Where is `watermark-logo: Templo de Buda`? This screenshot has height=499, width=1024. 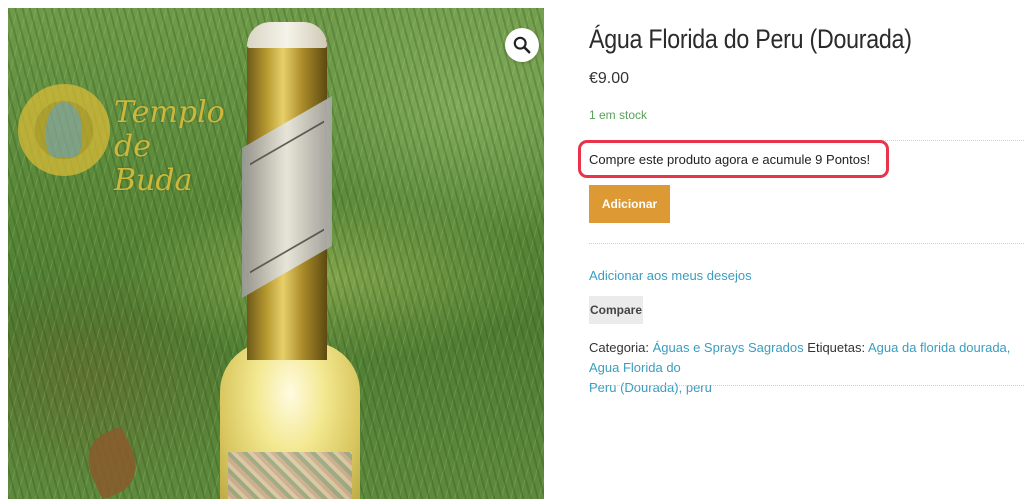
watermark-logo: Templo de Buda is located at coordinates (123, 141).